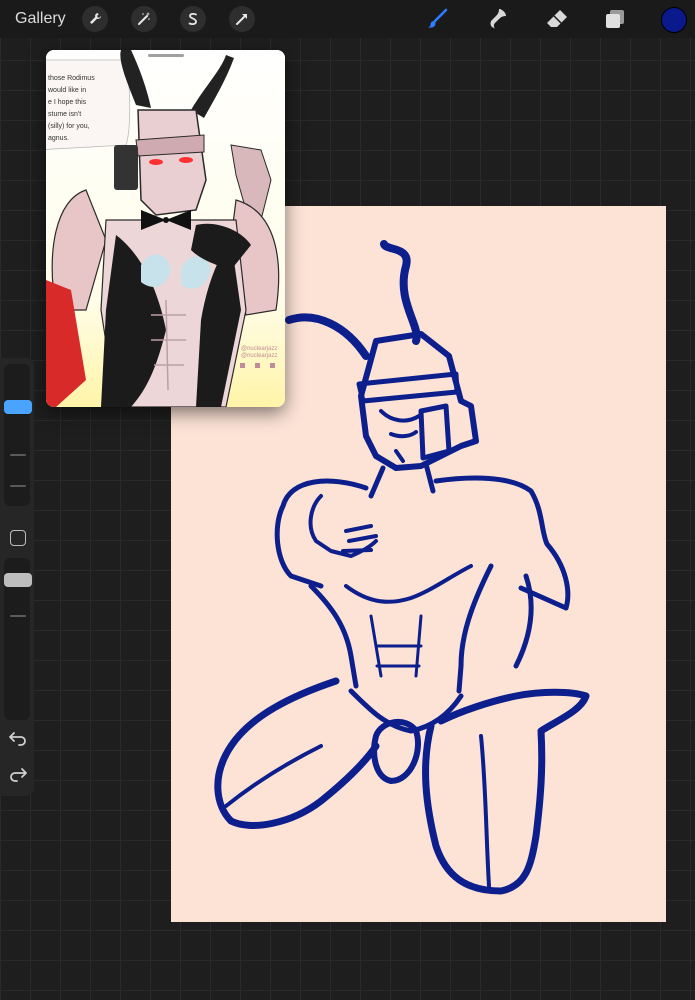 The width and height of the screenshot is (695, 1000). I want to click on reference-caption-line: those Rodimus, so click(71, 78).